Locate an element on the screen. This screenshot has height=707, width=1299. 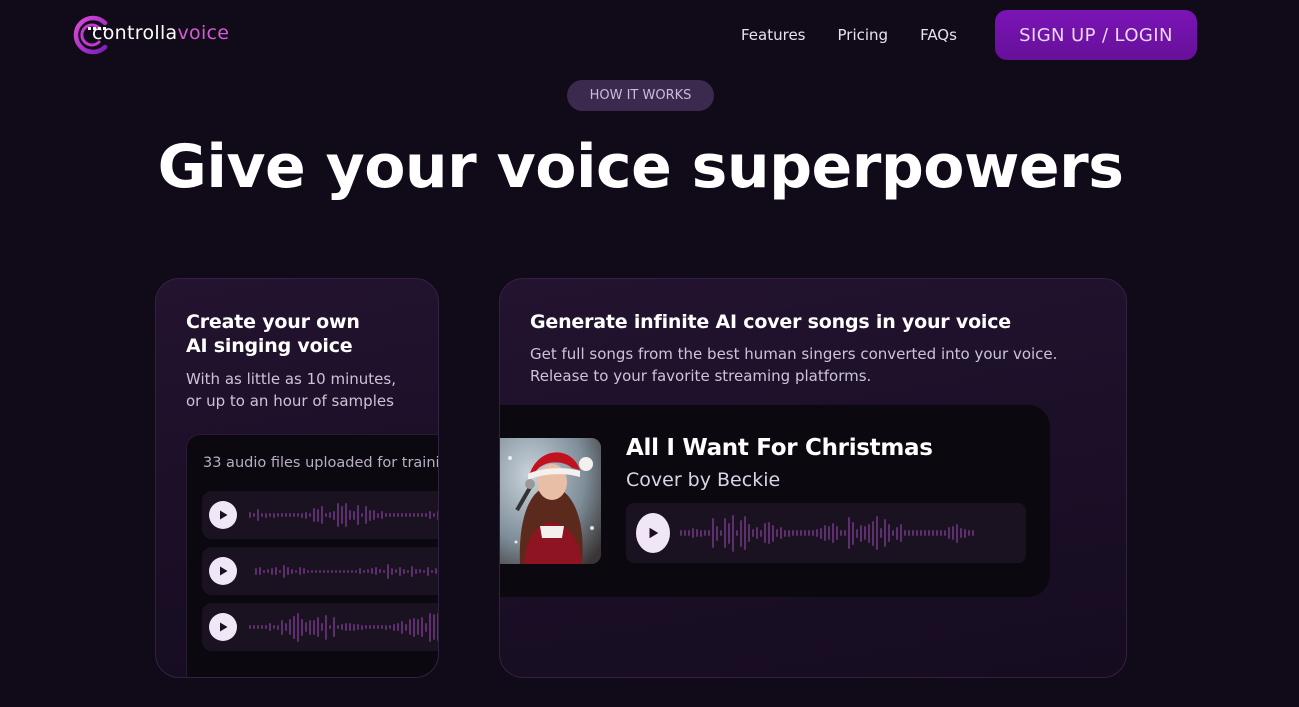
signup-login-button: SIGN UP / LOGIN is located at coordinates (1096, 35).